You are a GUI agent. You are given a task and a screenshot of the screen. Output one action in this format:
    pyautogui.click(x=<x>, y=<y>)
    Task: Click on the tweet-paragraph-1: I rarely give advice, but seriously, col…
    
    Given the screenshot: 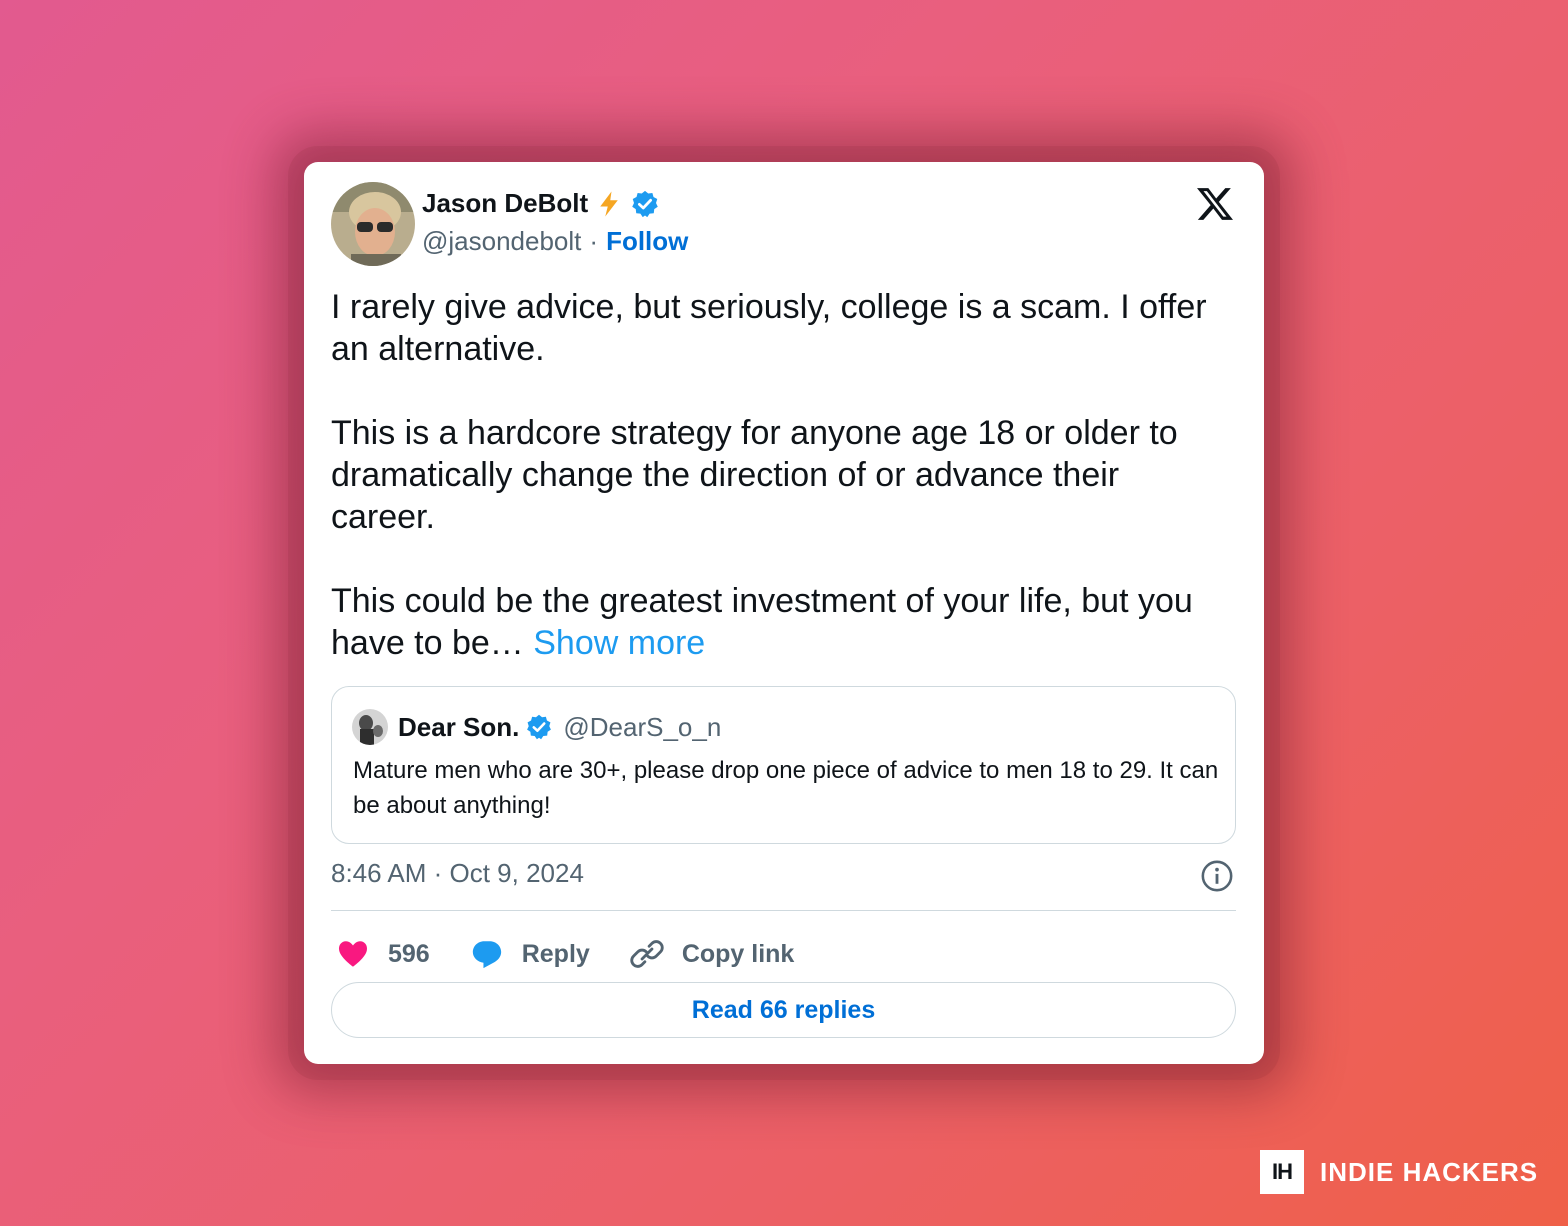 What is the action you would take?
    pyautogui.click(x=769, y=328)
    